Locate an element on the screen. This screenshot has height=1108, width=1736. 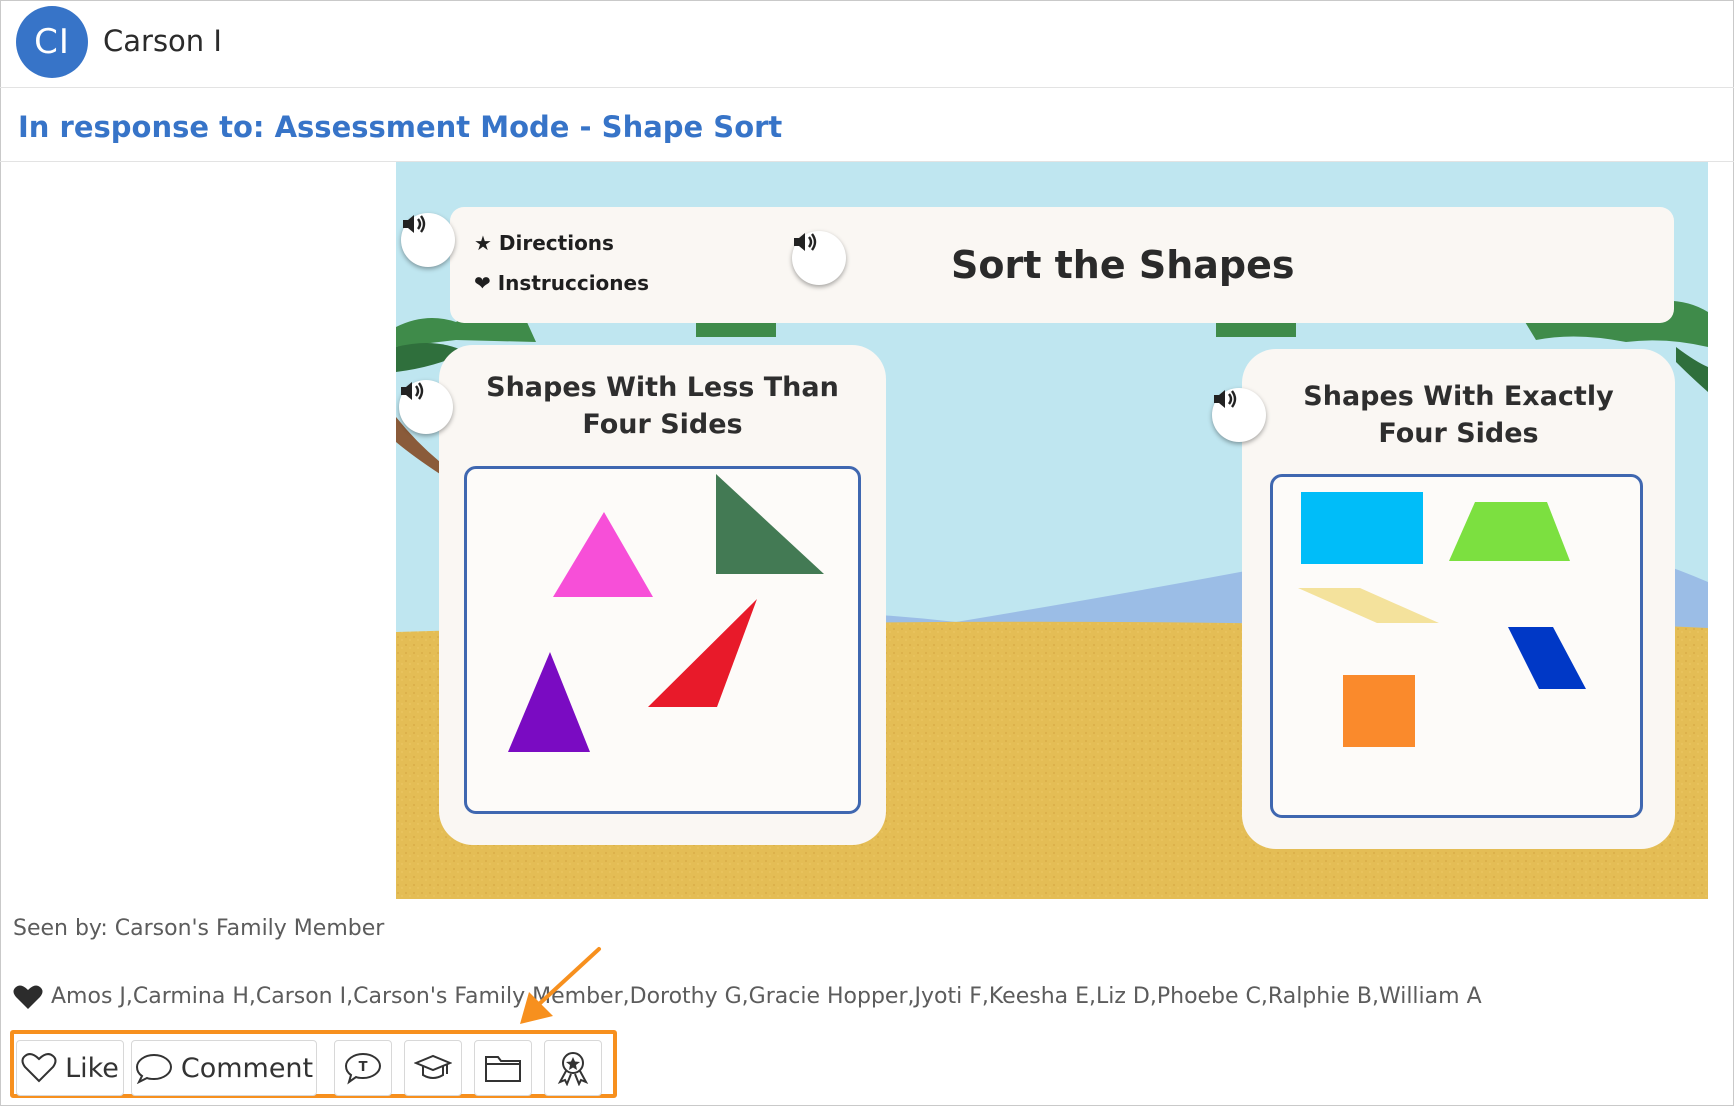
teacher-comment-icon: T is located at coordinates (363, 1068).